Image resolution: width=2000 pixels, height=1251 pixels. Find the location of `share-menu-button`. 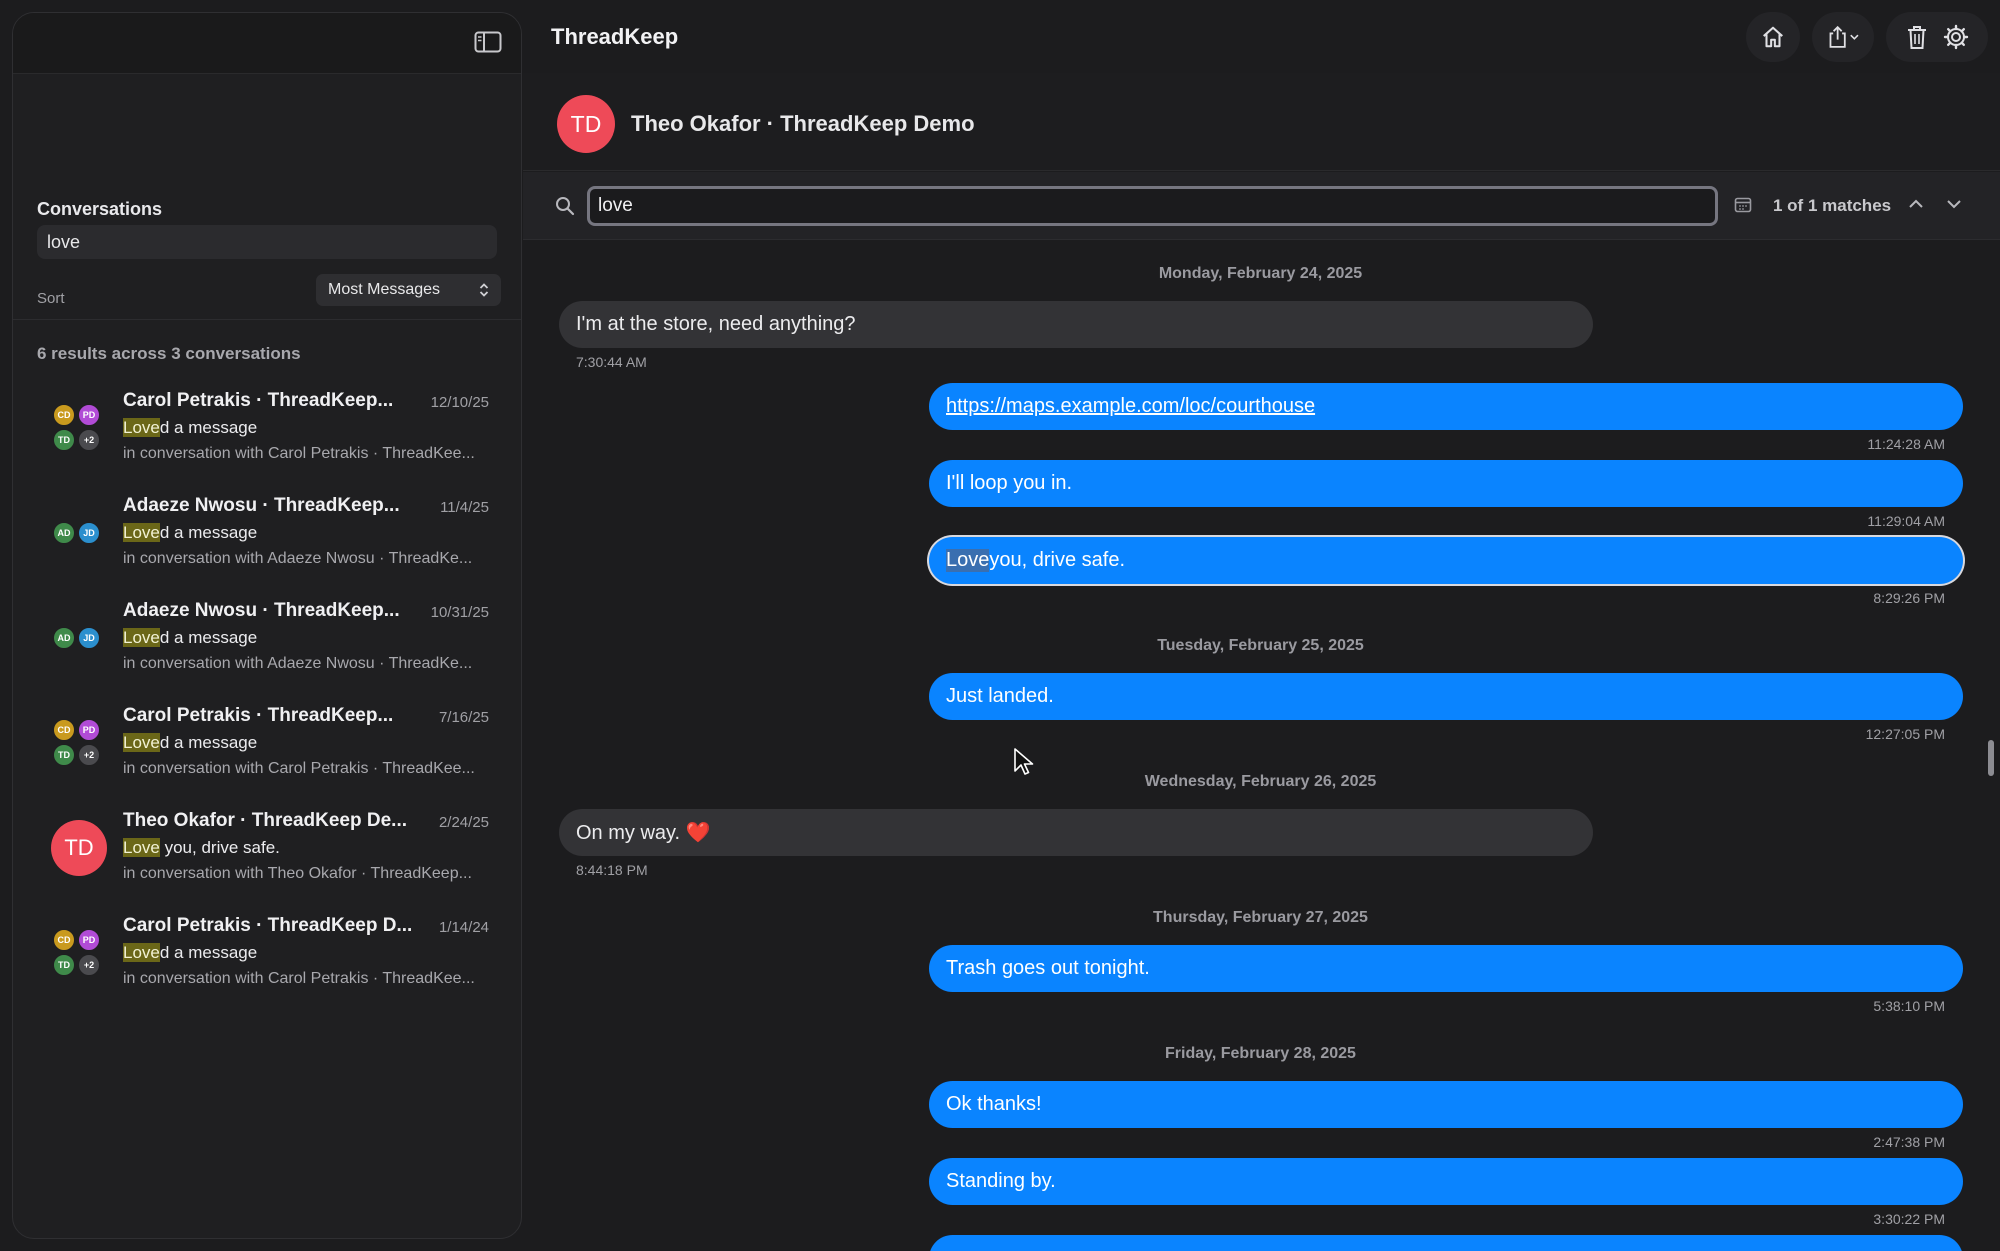

share-menu-button is located at coordinates (1843, 37).